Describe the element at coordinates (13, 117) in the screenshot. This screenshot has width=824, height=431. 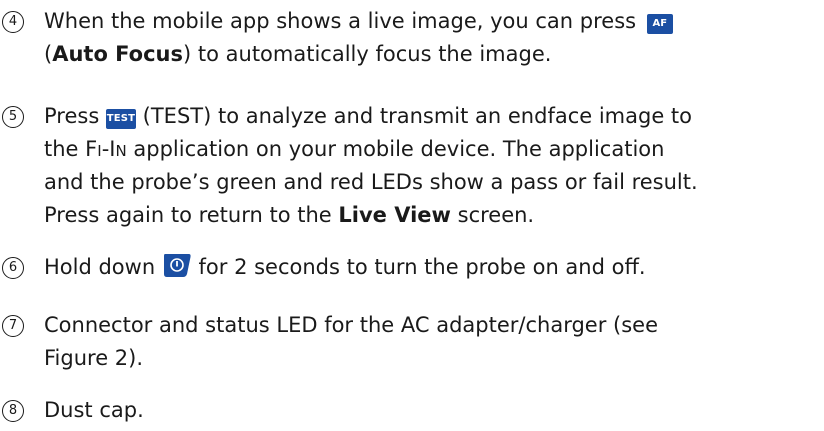
I see `circled-number-5: 5` at that location.